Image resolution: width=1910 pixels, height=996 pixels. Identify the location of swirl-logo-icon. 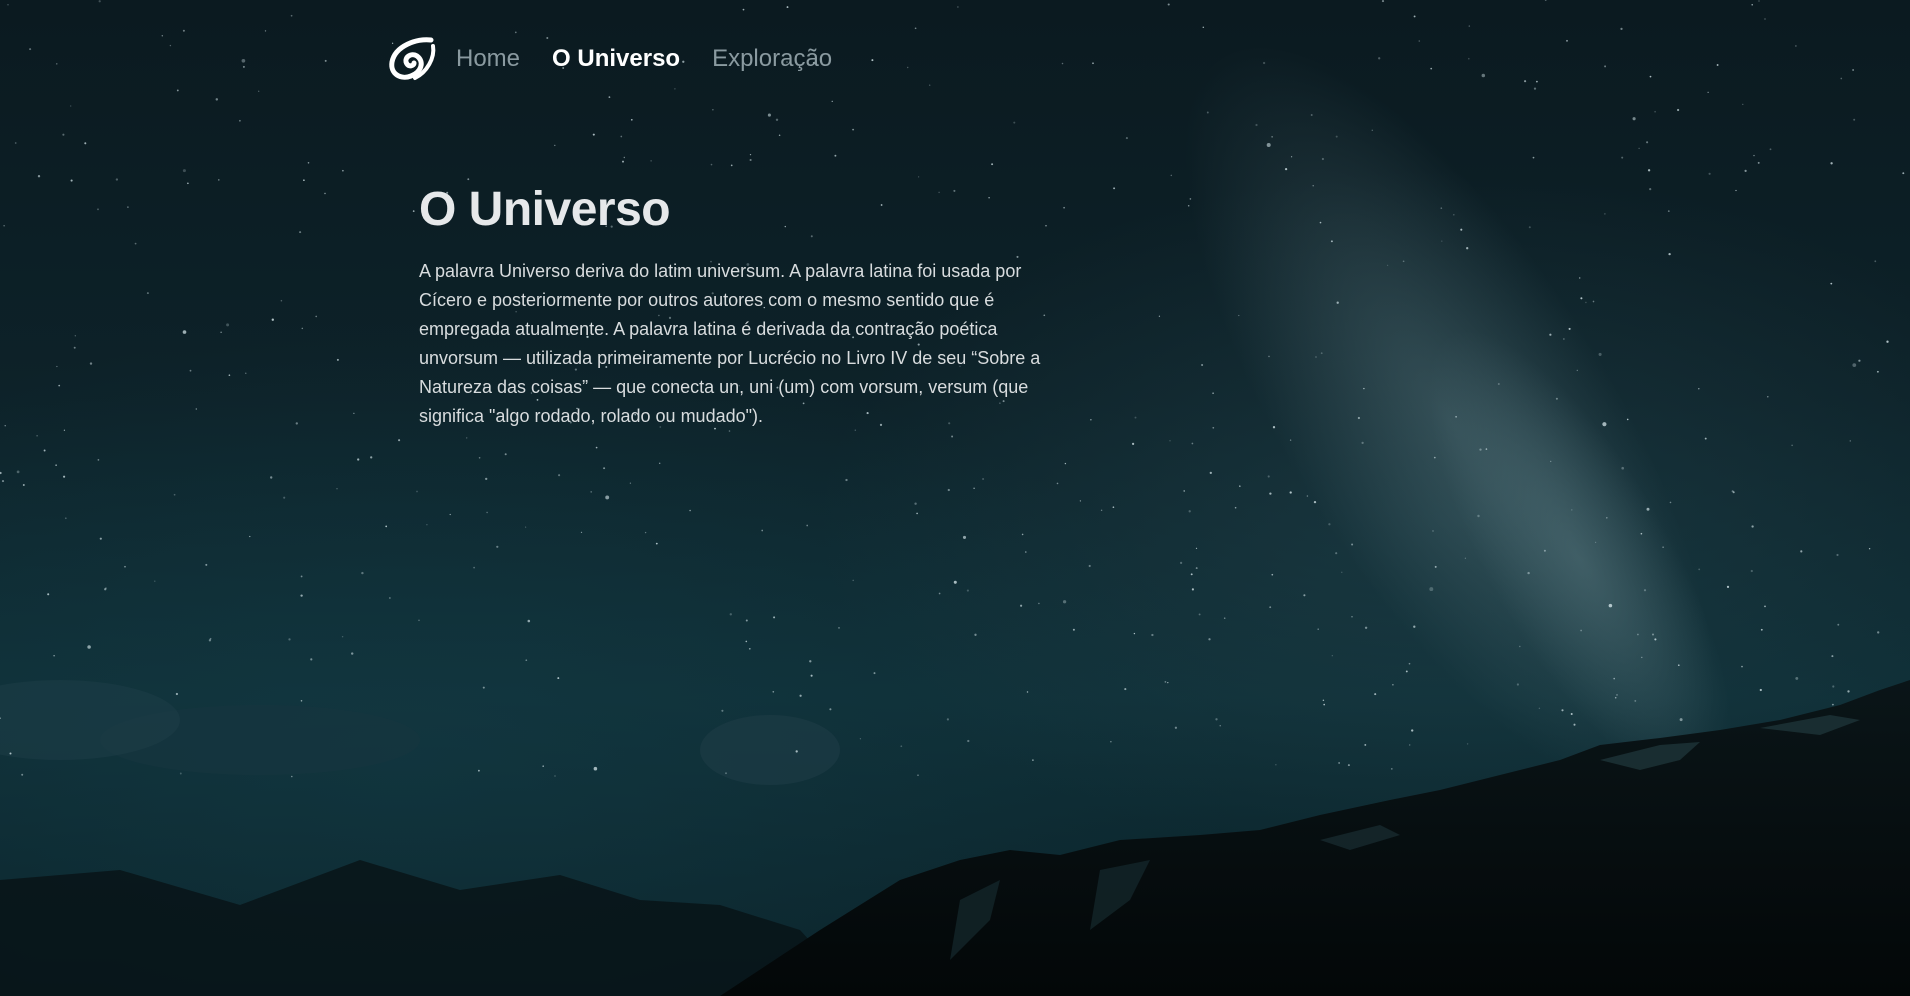
(412, 59).